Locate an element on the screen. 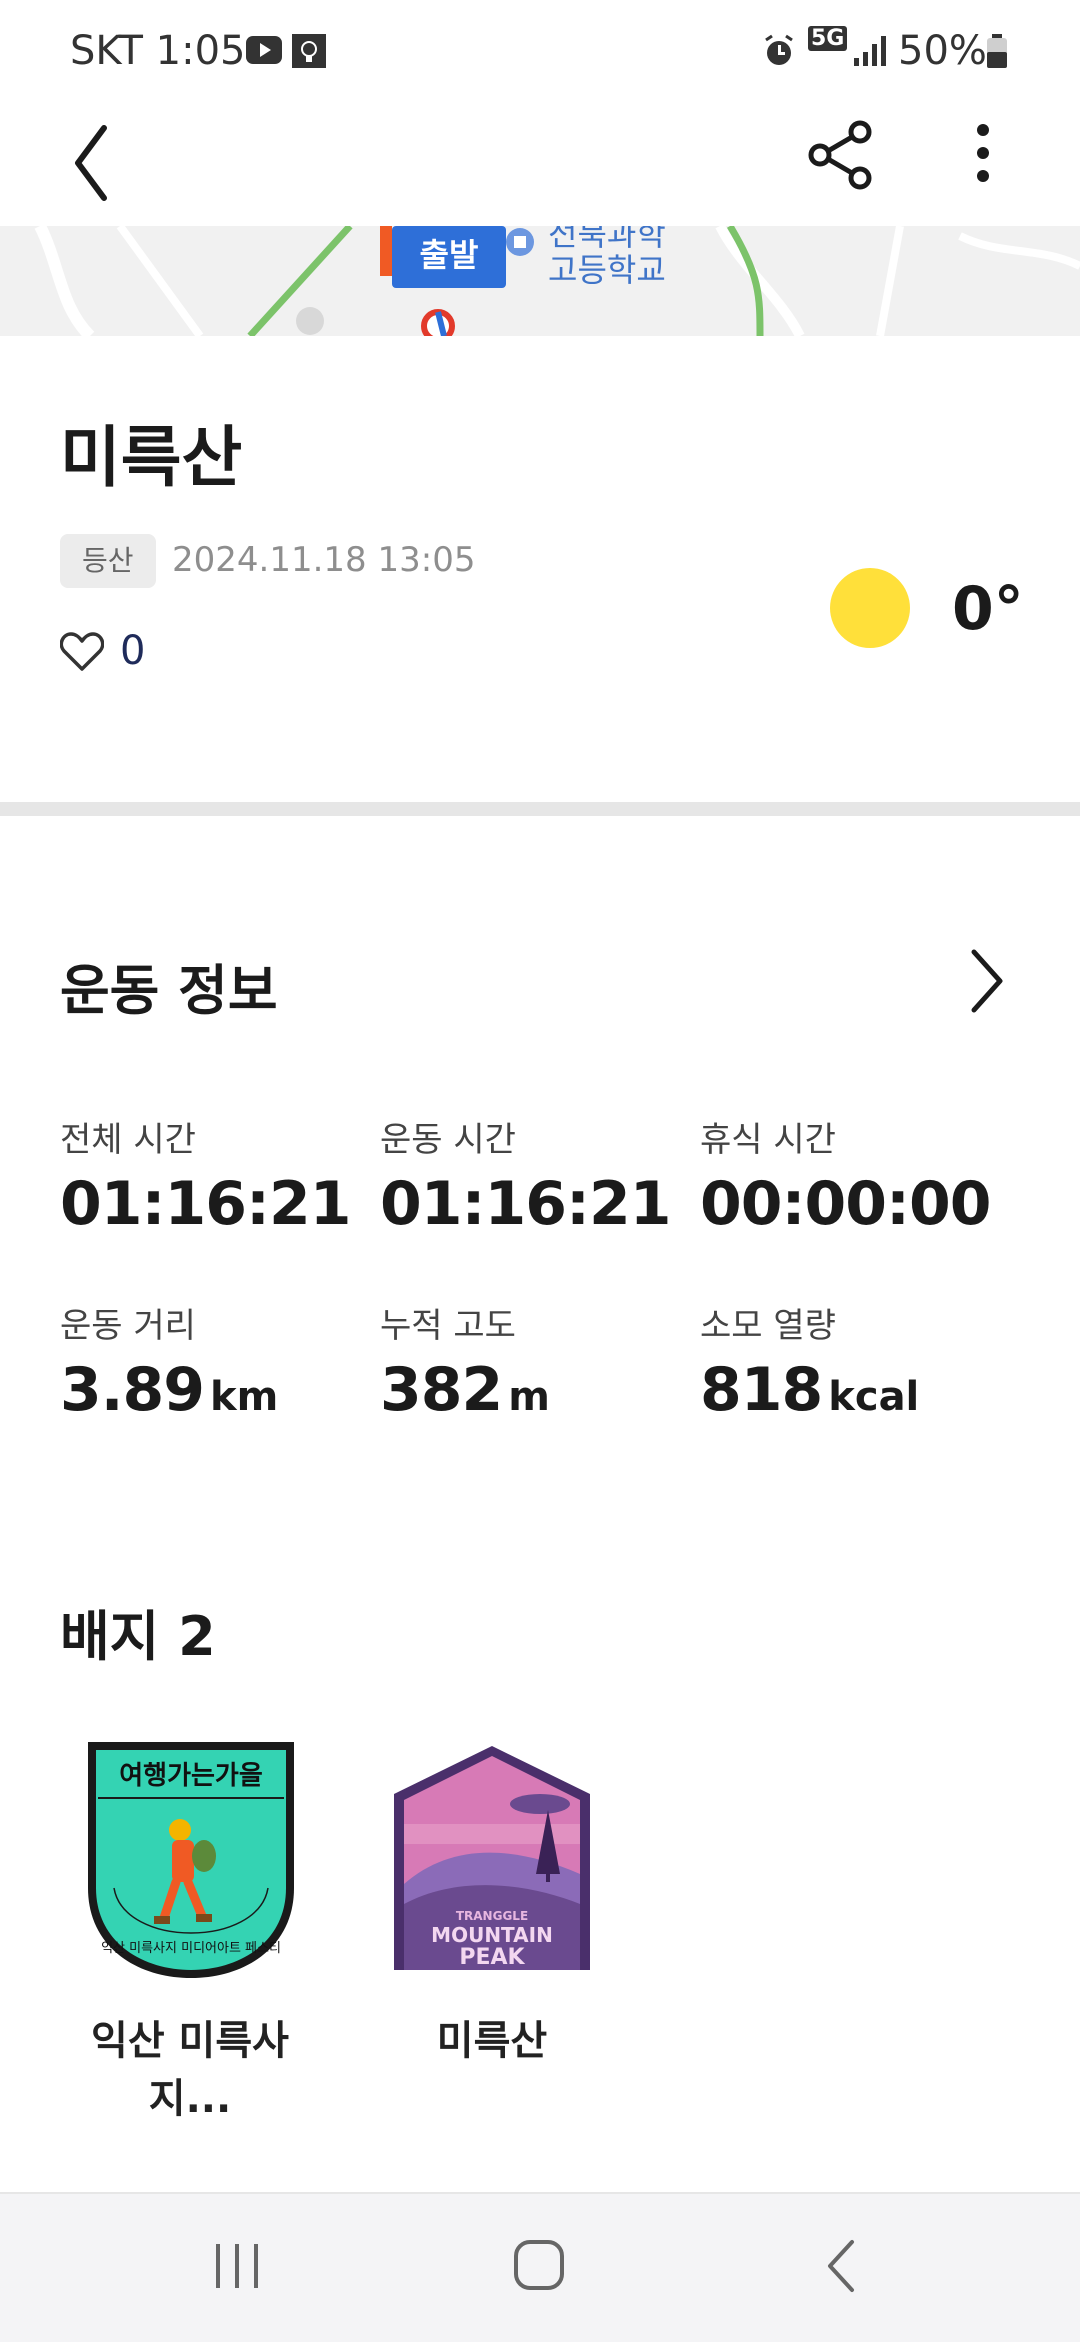 This screenshot has height=2342, width=1080. stat-label: 누적 고도 is located at coordinates (448, 1326).